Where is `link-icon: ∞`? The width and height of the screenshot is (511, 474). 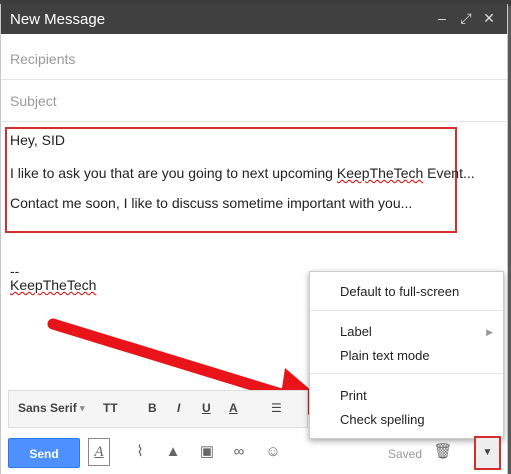
link-icon: ∞ is located at coordinates (239, 452).